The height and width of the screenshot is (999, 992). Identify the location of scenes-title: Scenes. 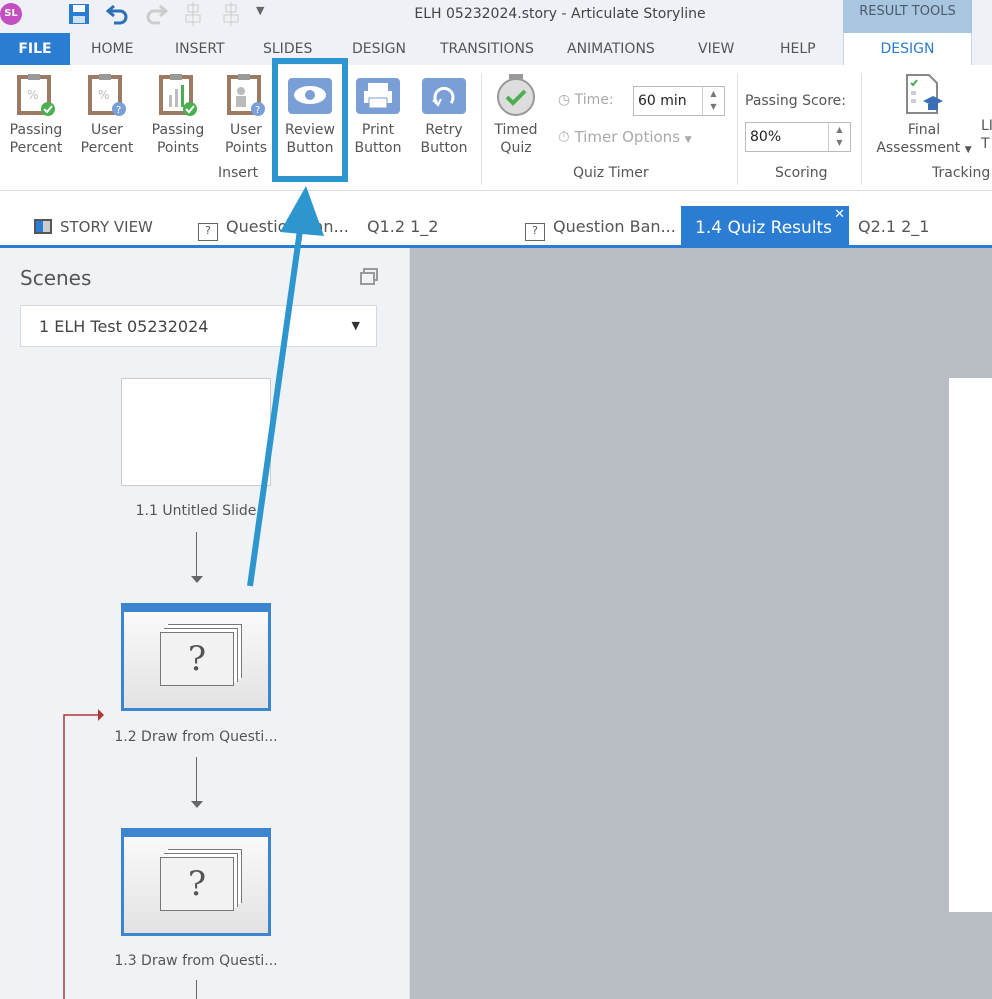
(56, 278).